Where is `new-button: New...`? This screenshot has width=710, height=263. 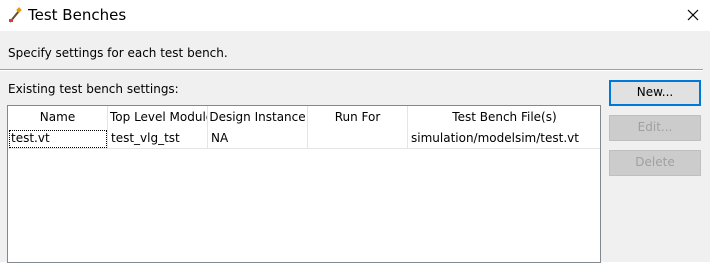
new-button: New... is located at coordinates (655, 93).